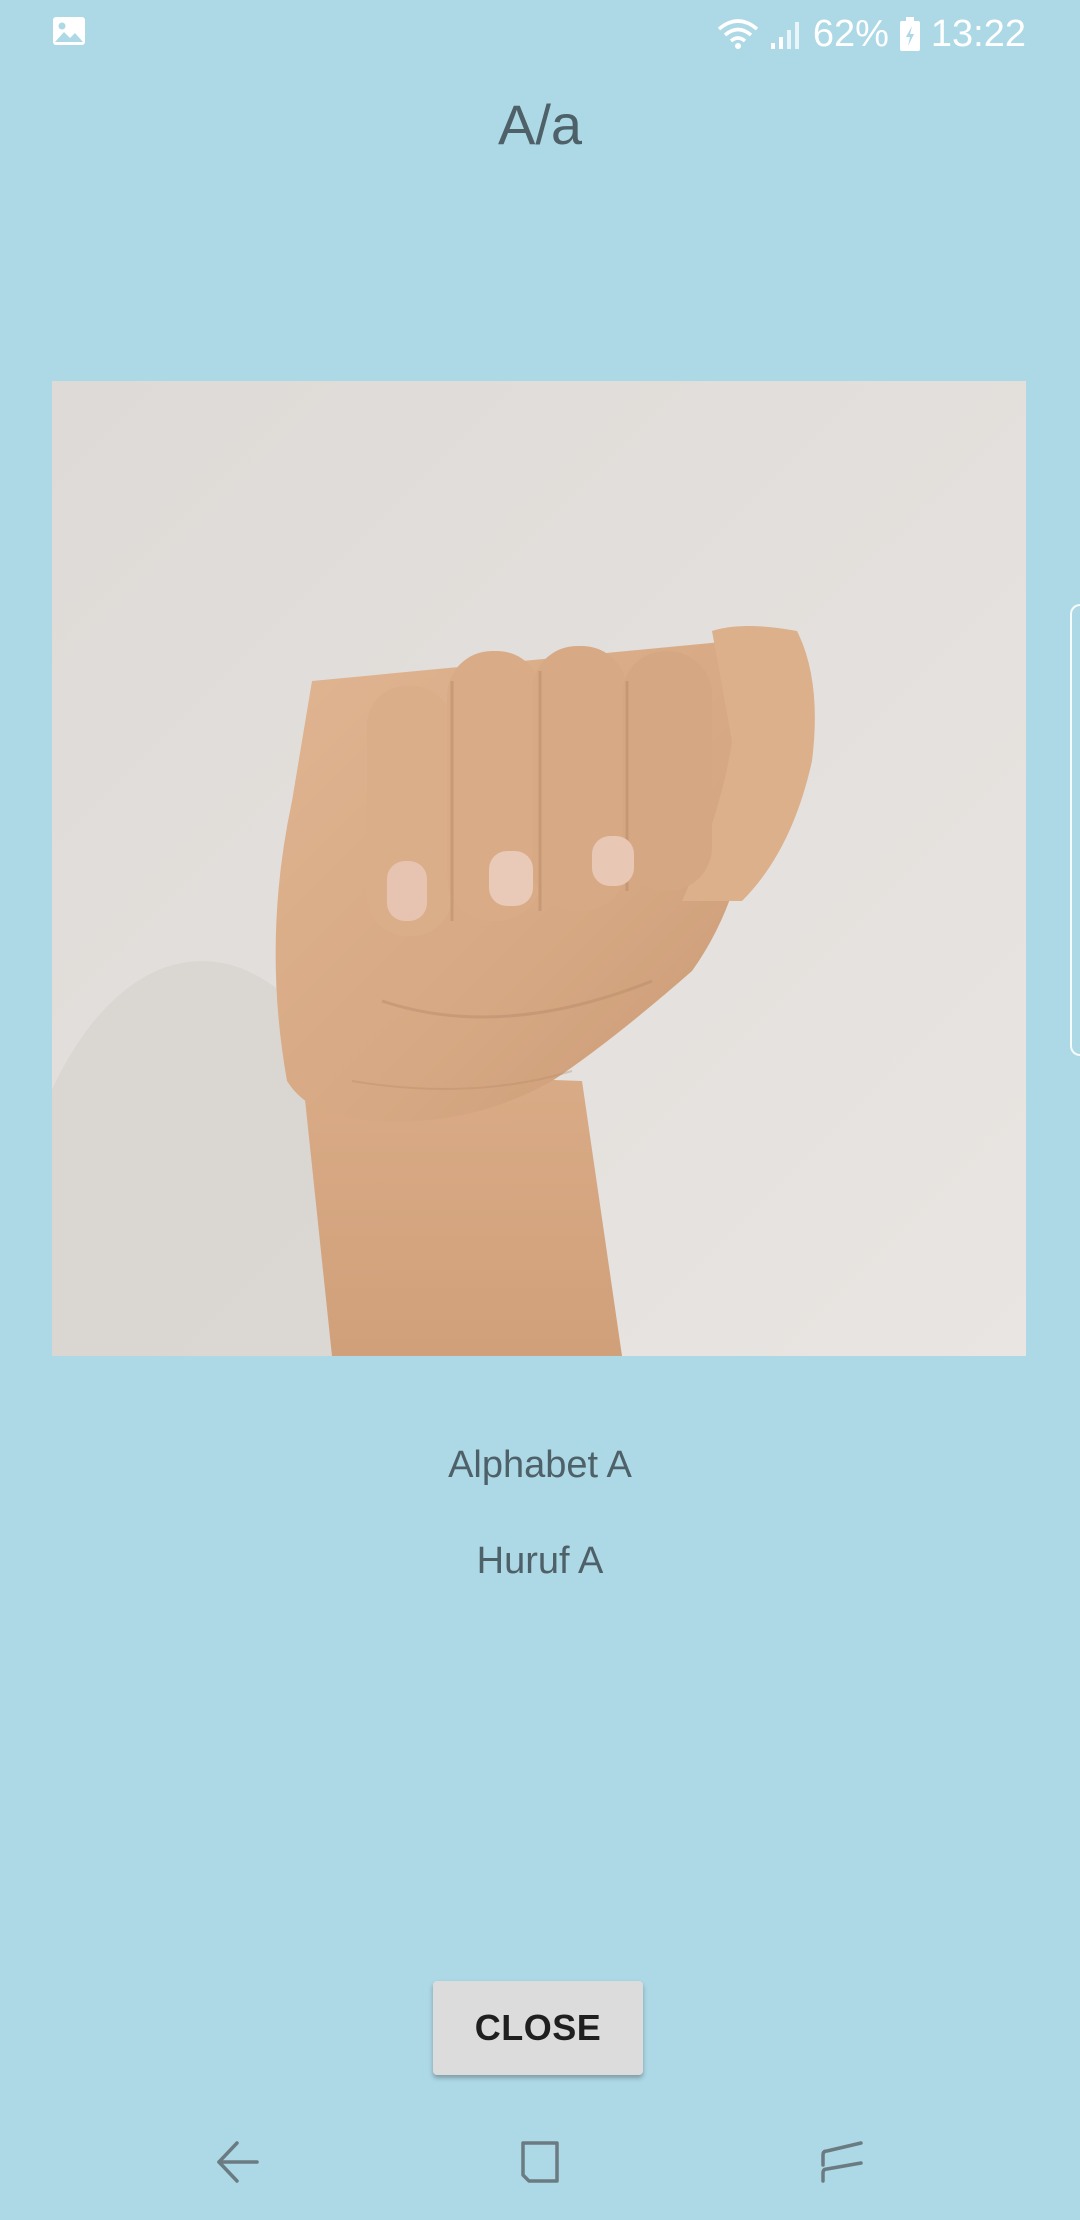 This screenshot has height=2220, width=1080. What do you see at coordinates (540, 1465) in the screenshot?
I see `caption-english: Alphabet A` at bounding box center [540, 1465].